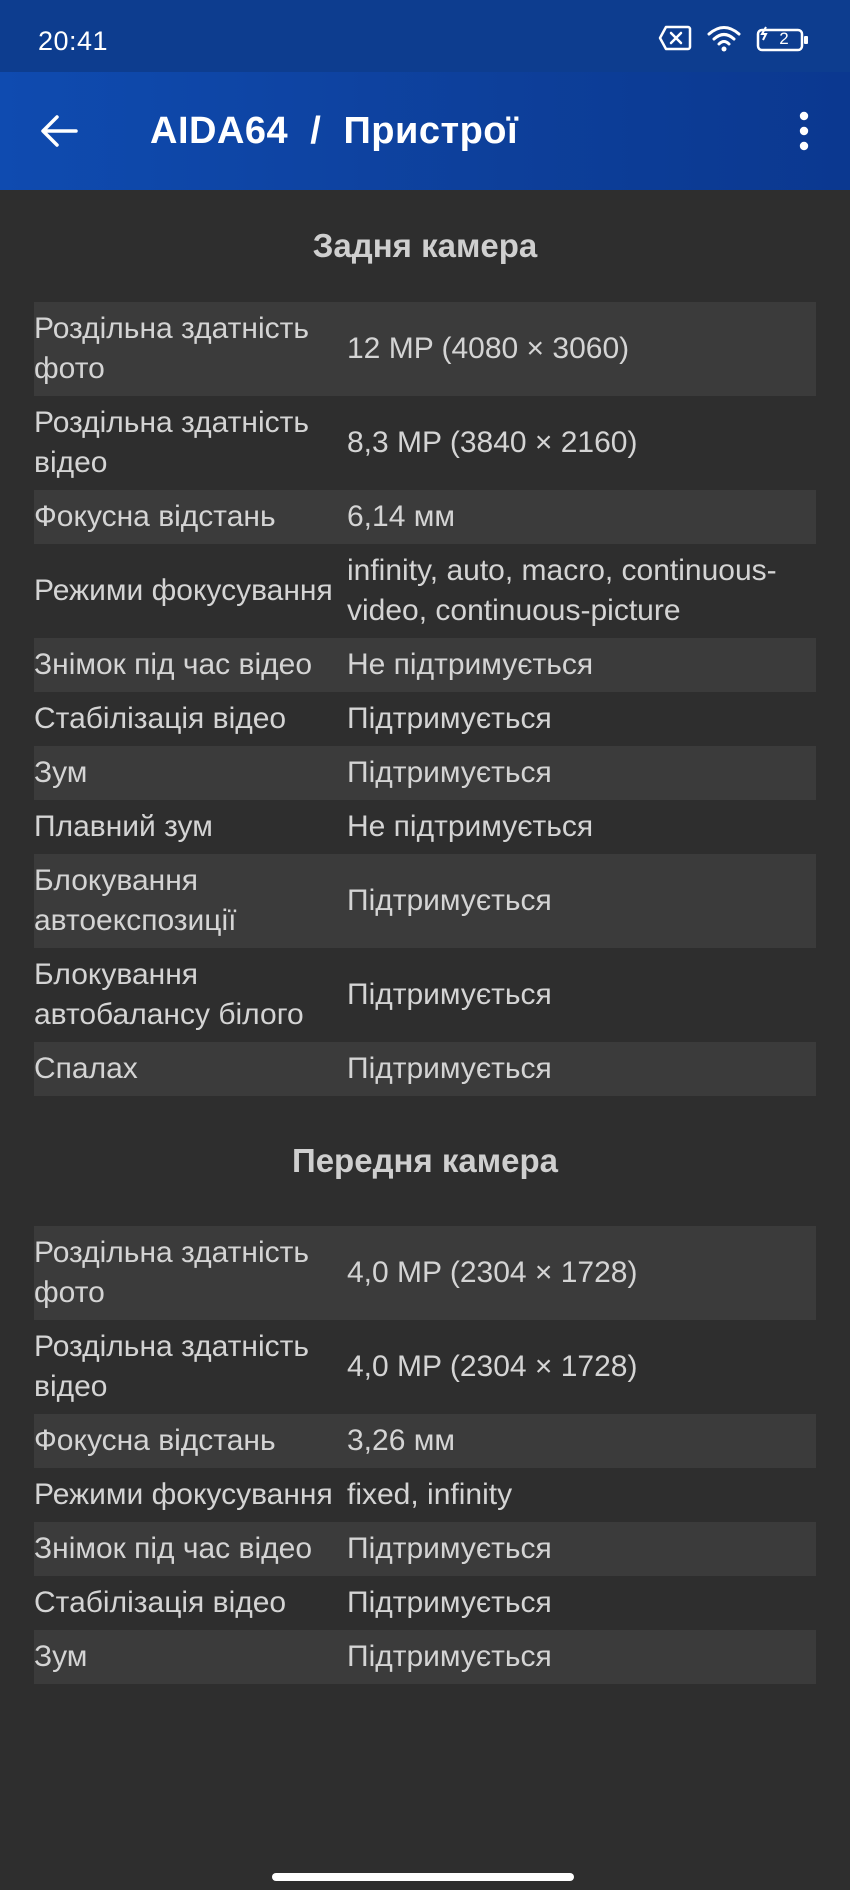 The height and width of the screenshot is (1890, 850). I want to click on battery-level-text: 2, so click(784, 38).